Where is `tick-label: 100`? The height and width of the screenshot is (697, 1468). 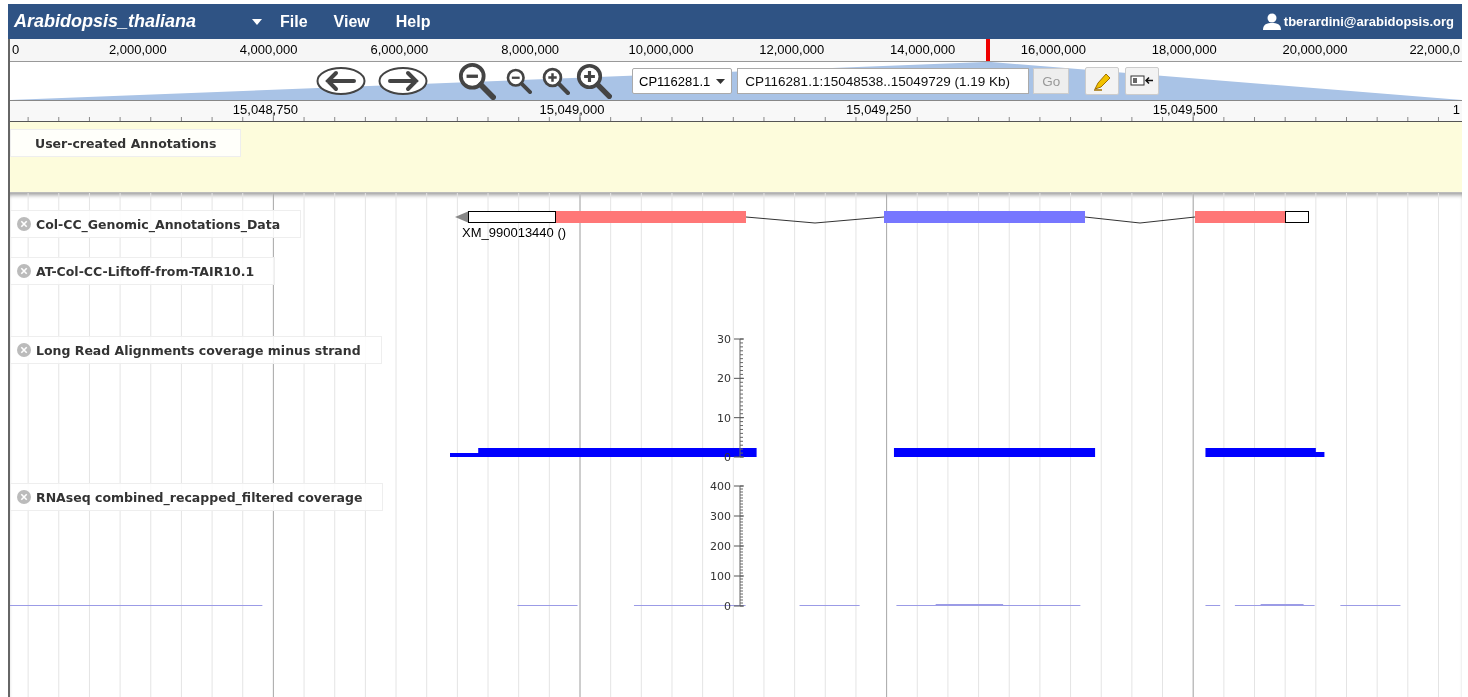
tick-label: 100 is located at coordinates (720, 576).